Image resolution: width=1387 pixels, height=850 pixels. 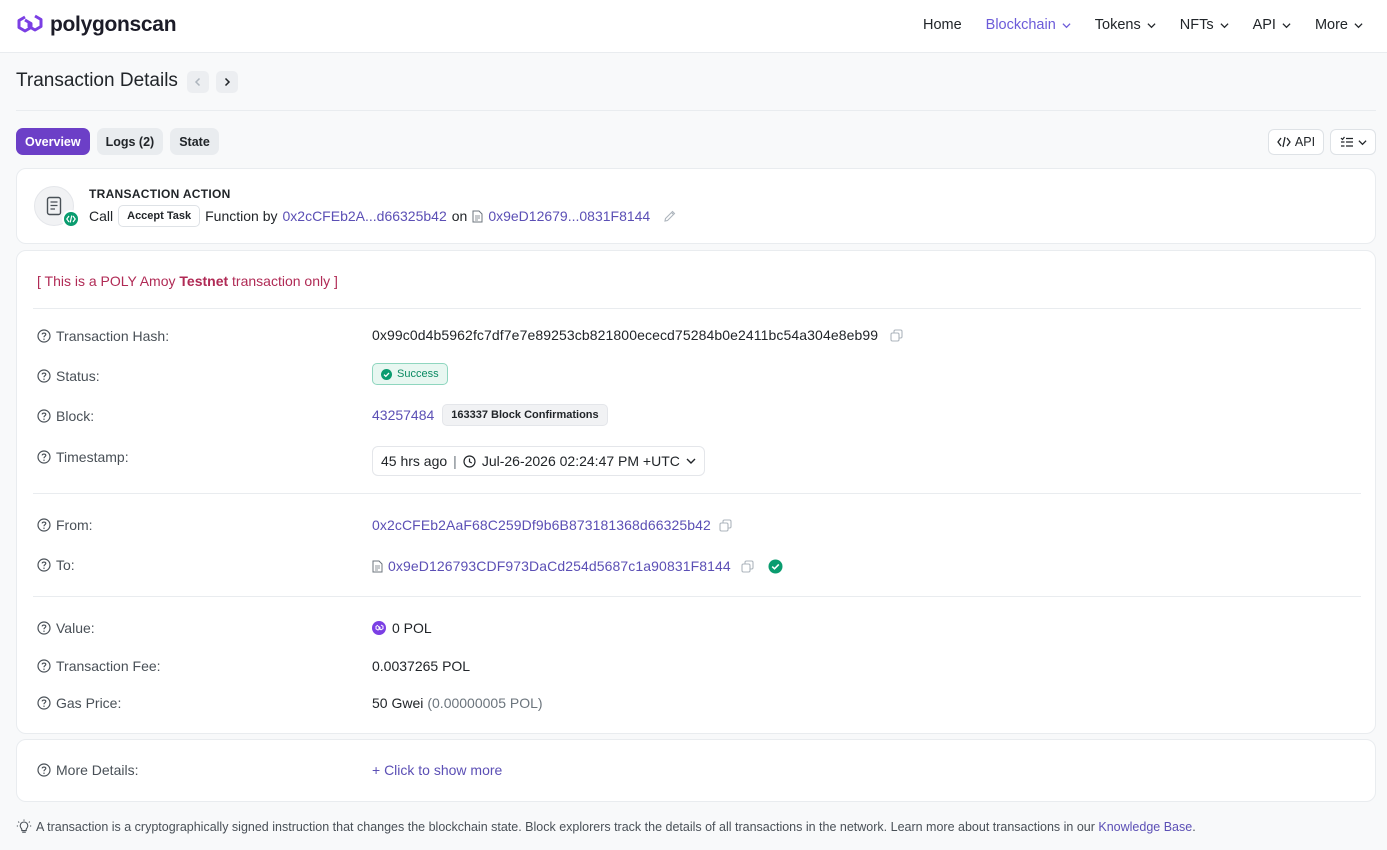 I want to click on gas-price-pol: (0.00000005 POL), so click(x=485, y=703).